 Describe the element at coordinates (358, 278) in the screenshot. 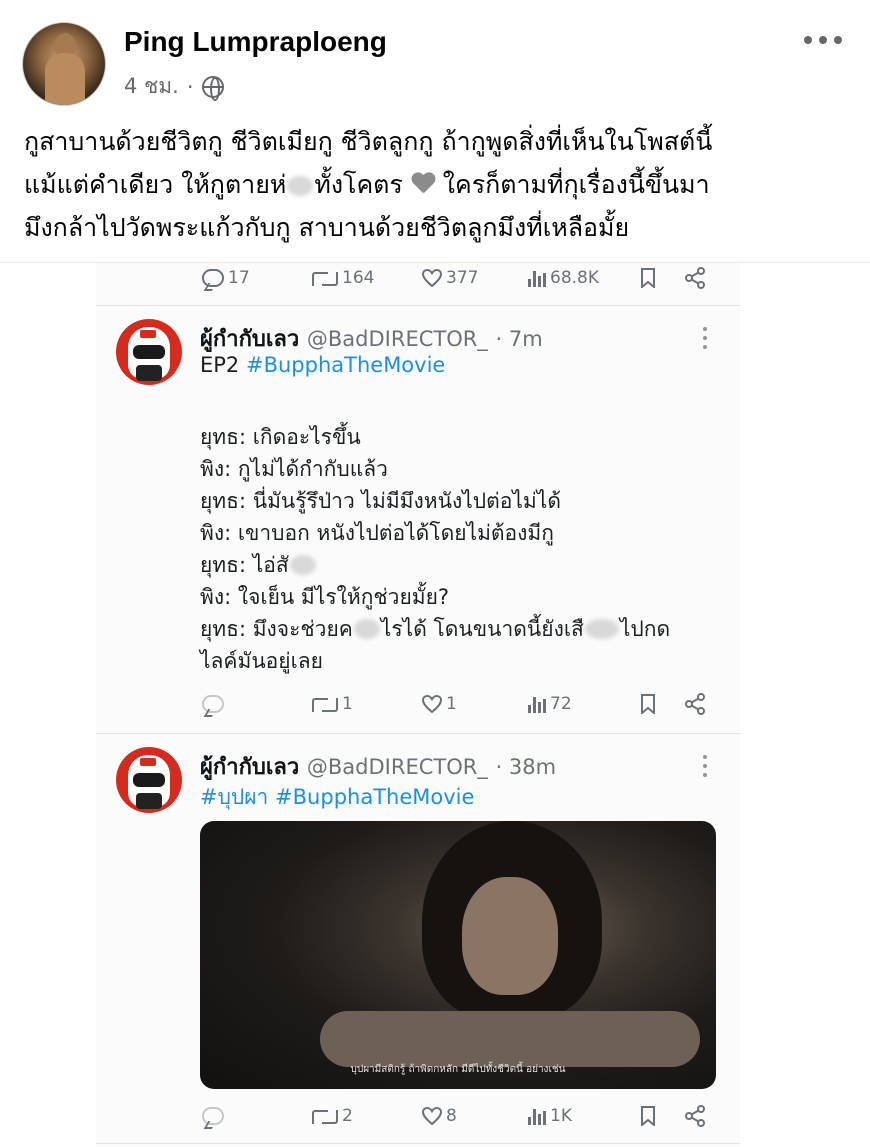

I see `retweet-count: 164` at that location.